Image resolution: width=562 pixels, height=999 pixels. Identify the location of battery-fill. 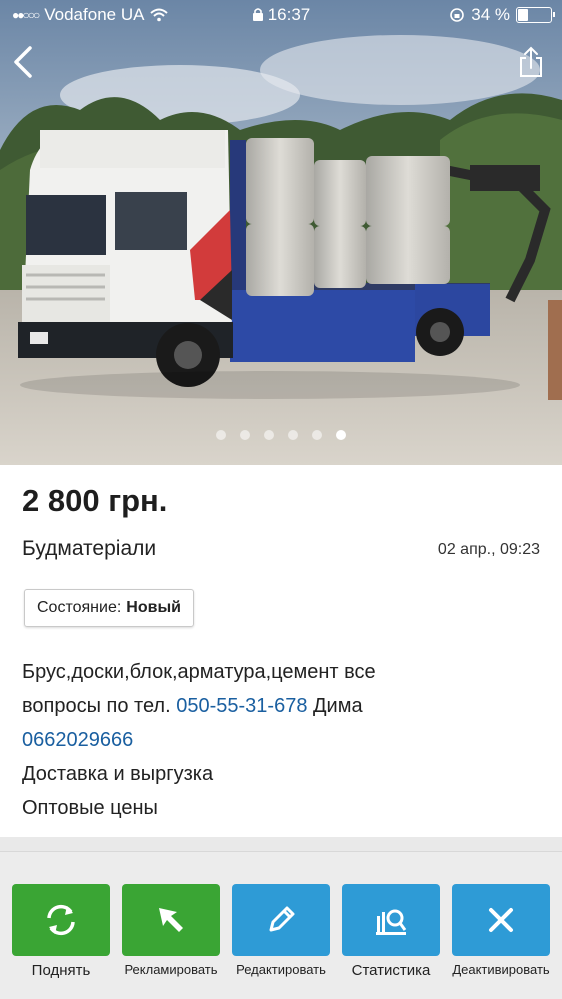
(523, 15).